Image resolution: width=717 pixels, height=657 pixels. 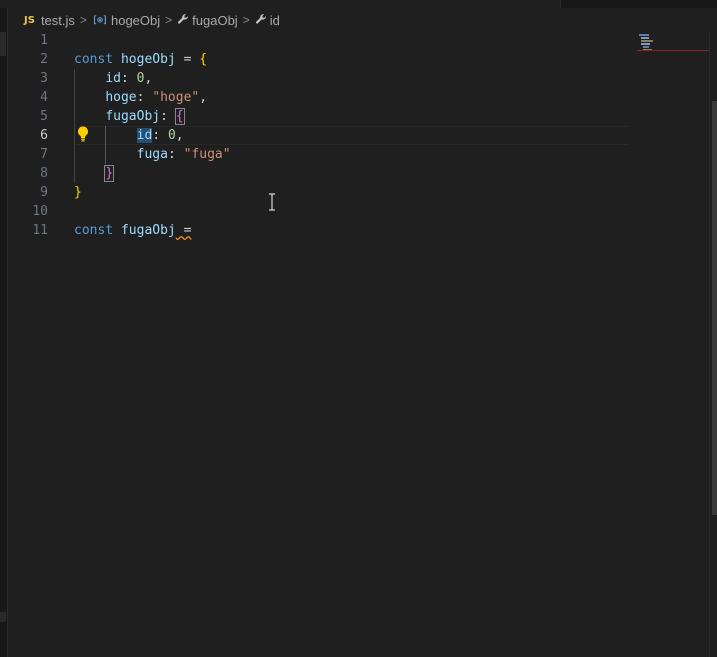 I want to click on variable-token: hogeObj, so click(x=148, y=59).